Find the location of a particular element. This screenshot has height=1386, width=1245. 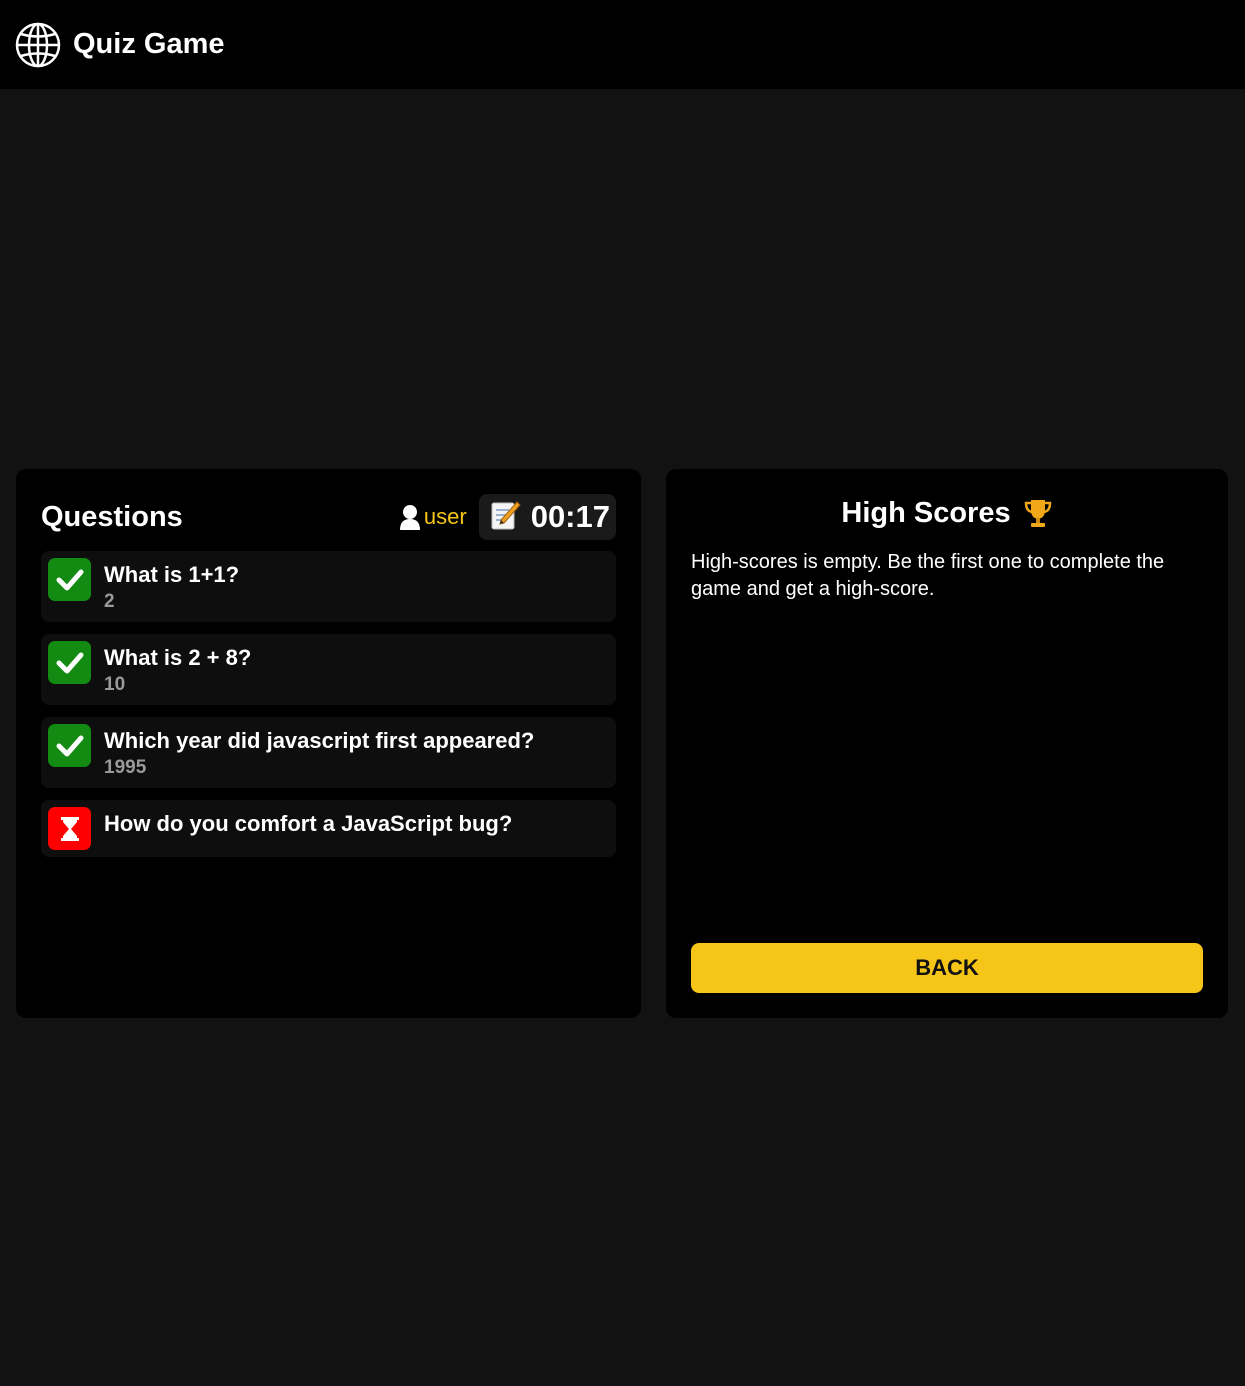

high-scores-header: High Scores is located at coordinates (947, 513).